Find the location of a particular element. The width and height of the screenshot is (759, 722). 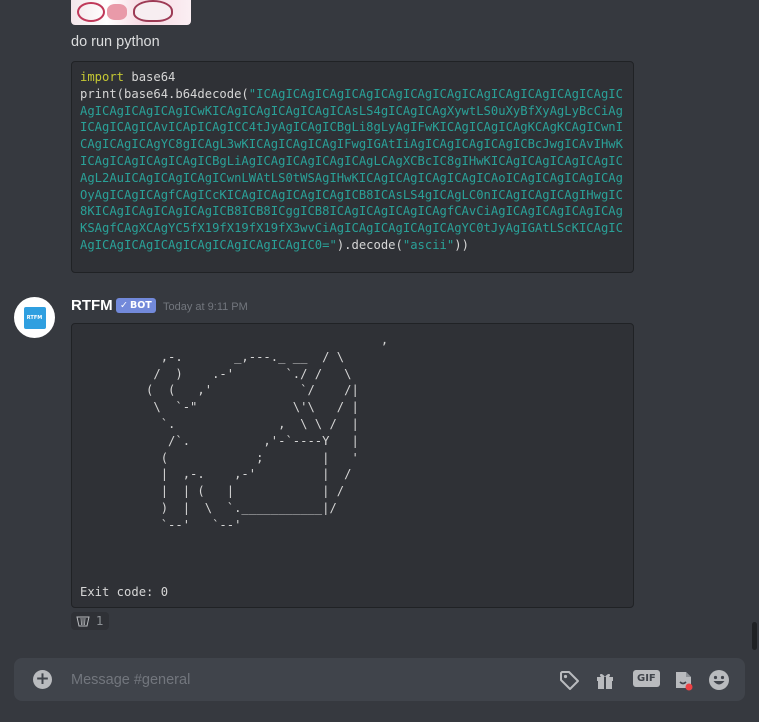

gif-button: GIF is located at coordinates (646, 678).